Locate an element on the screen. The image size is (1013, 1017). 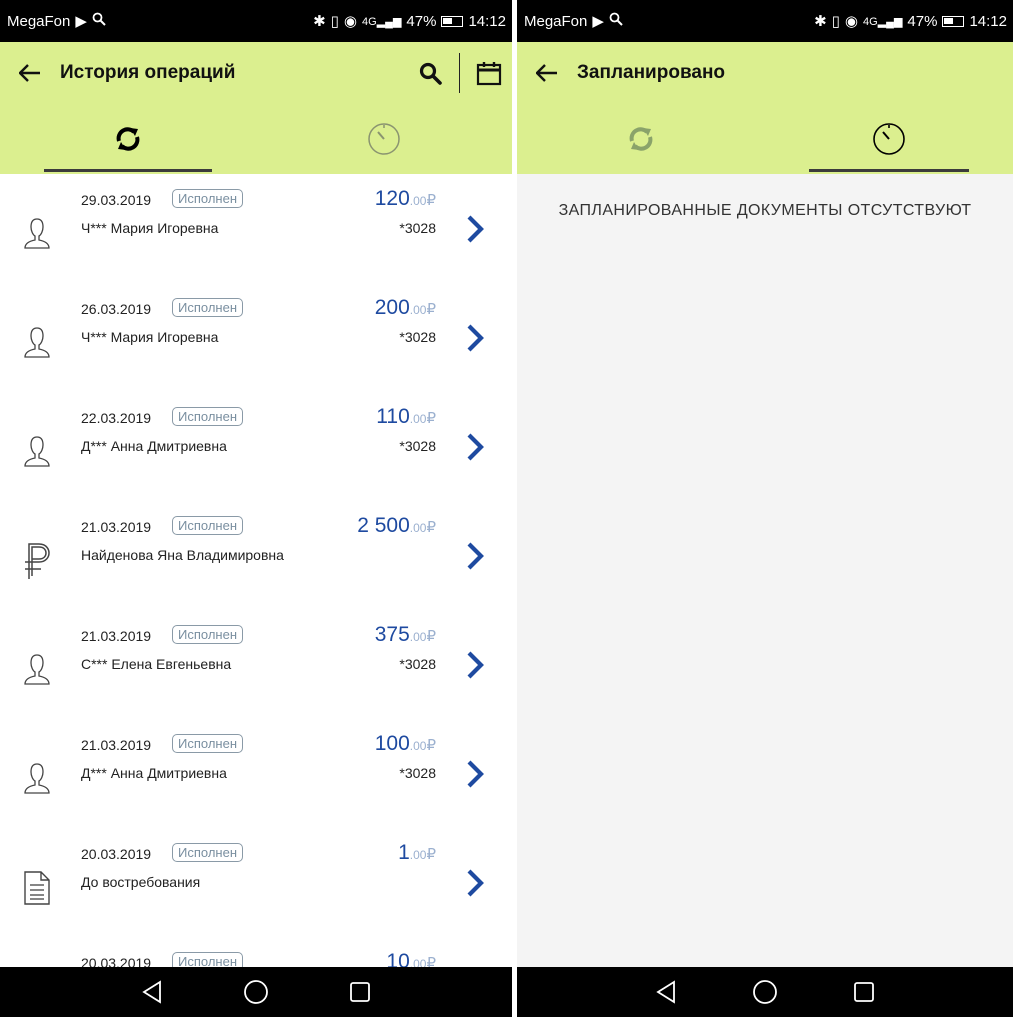
play-icon: ▶ is located at coordinates (81, 21).